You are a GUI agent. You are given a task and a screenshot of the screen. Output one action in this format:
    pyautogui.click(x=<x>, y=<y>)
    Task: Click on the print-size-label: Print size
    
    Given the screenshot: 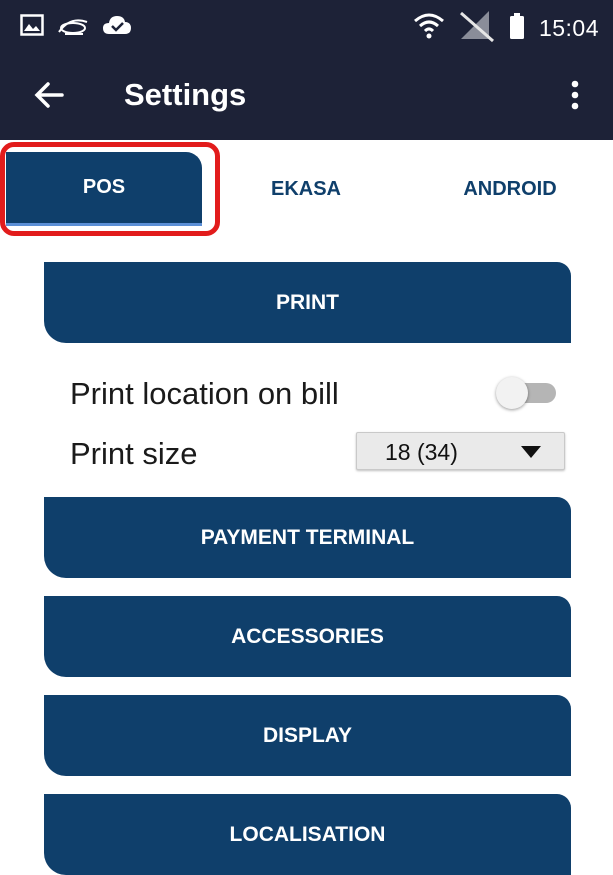 What is the action you would take?
    pyautogui.click(x=134, y=453)
    